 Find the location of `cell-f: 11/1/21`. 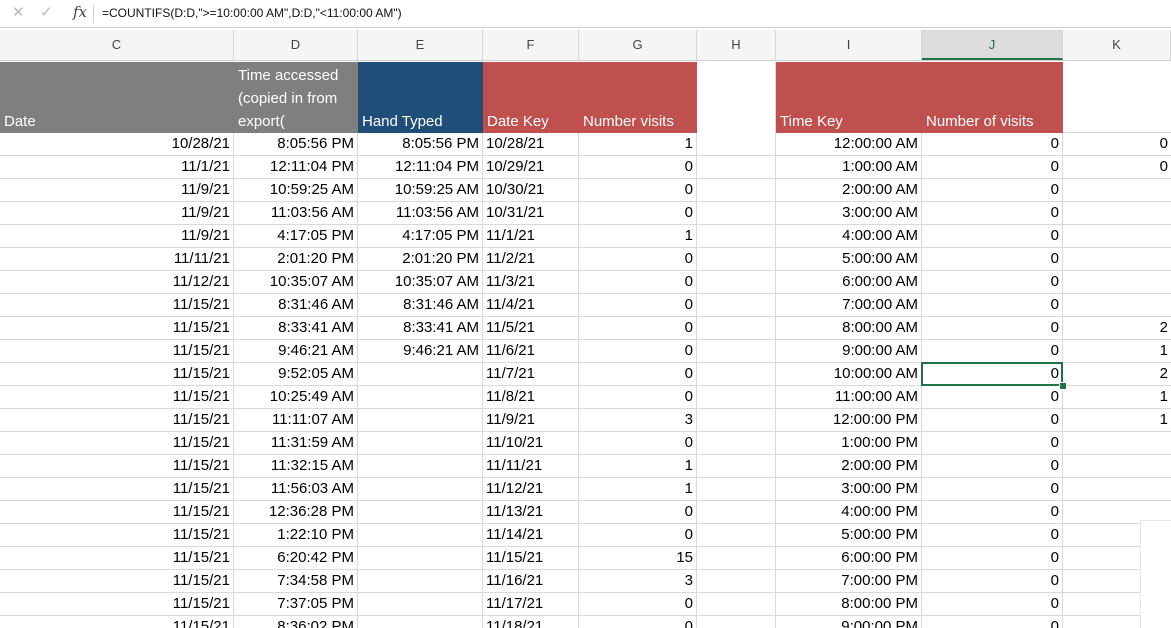

cell-f: 11/1/21 is located at coordinates (531, 236).